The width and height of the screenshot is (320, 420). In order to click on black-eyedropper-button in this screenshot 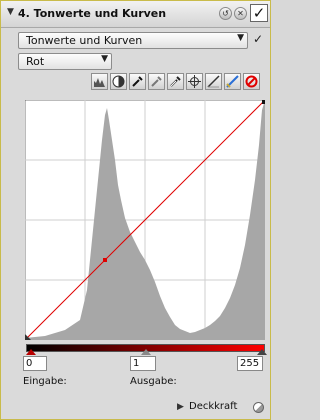, I will do `click(137, 81)`.